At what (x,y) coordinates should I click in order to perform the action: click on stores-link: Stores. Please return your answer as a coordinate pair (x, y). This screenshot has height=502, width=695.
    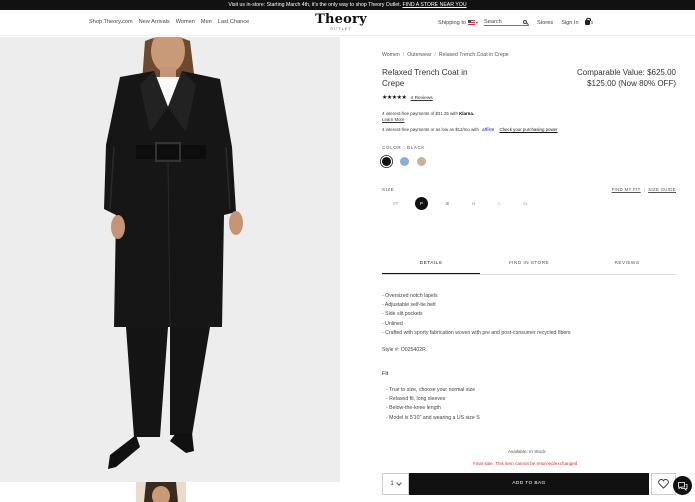
    Looking at the image, I should click on (545, 23).